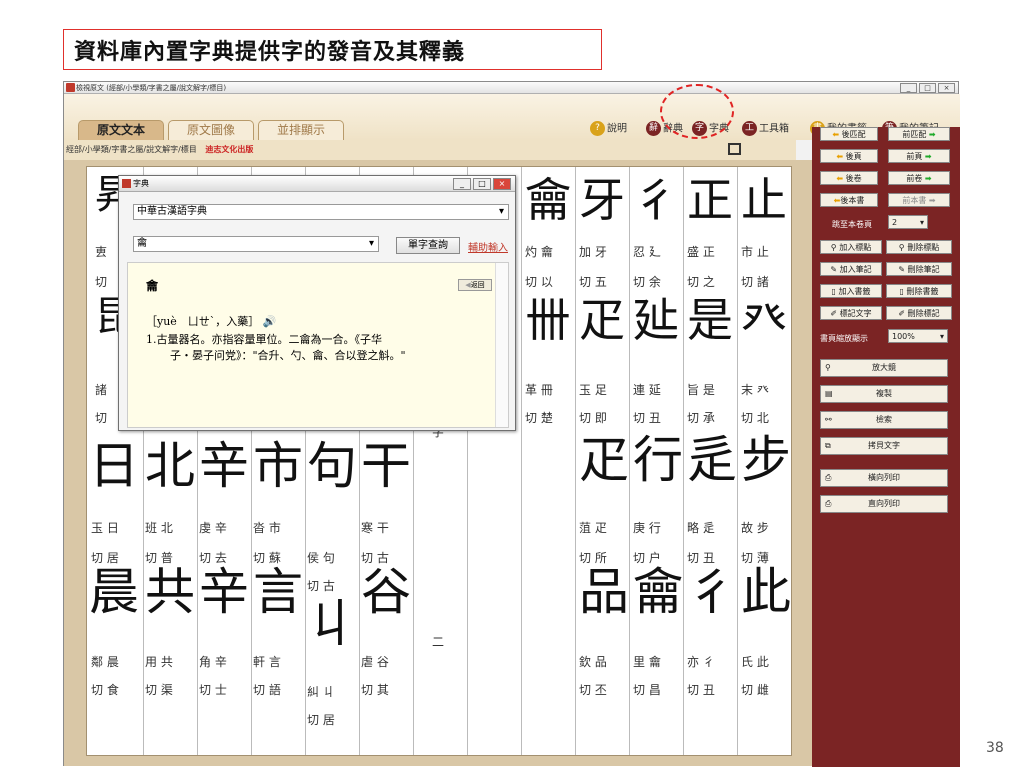 Image resolution: width=1024 pixels, height=768 pixels. I want to click on next-page-button: 前頁 ➡, so click(919, 156).